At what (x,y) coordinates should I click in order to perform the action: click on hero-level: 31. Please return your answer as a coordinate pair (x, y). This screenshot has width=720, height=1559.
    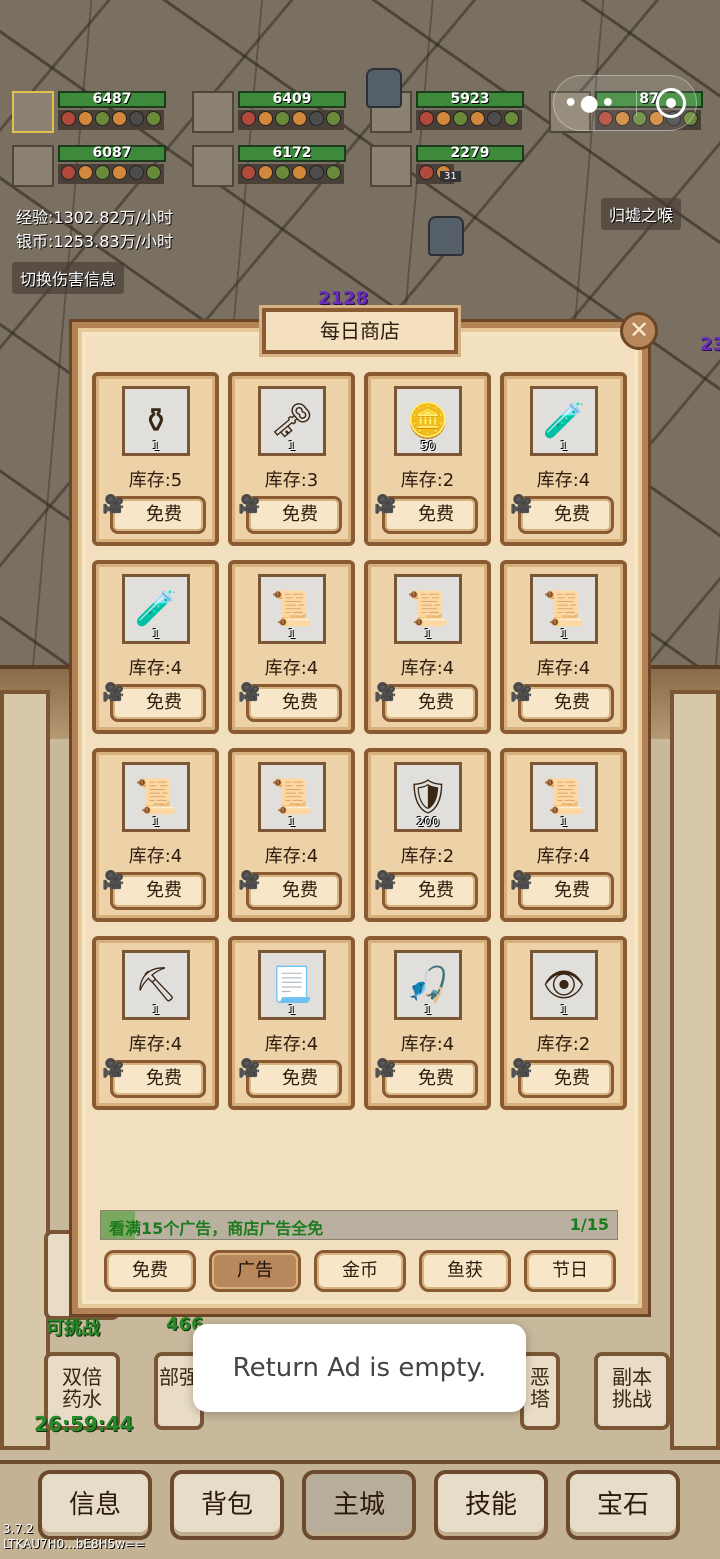
    Looking at the image, I should click on (450, 176).